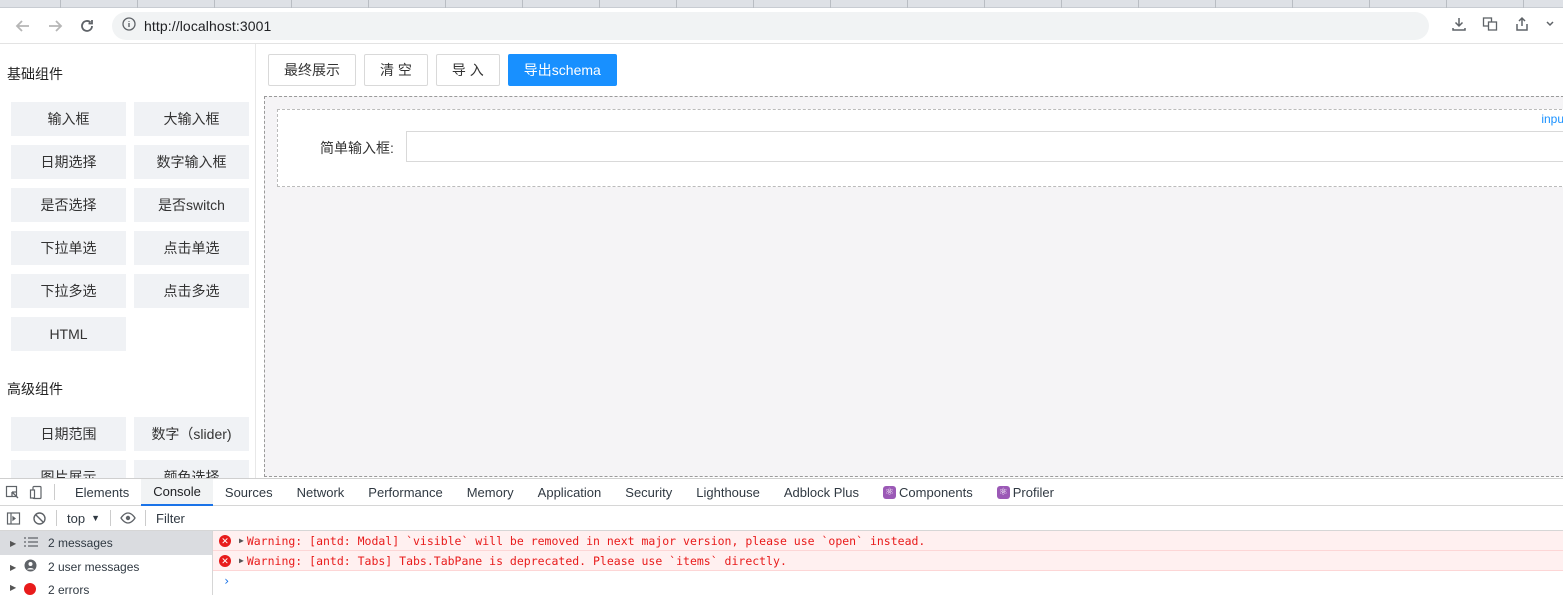 This screenshot has width=1563, height=595. I want to click on devtools-tab-label: Security, so click(649, 492).